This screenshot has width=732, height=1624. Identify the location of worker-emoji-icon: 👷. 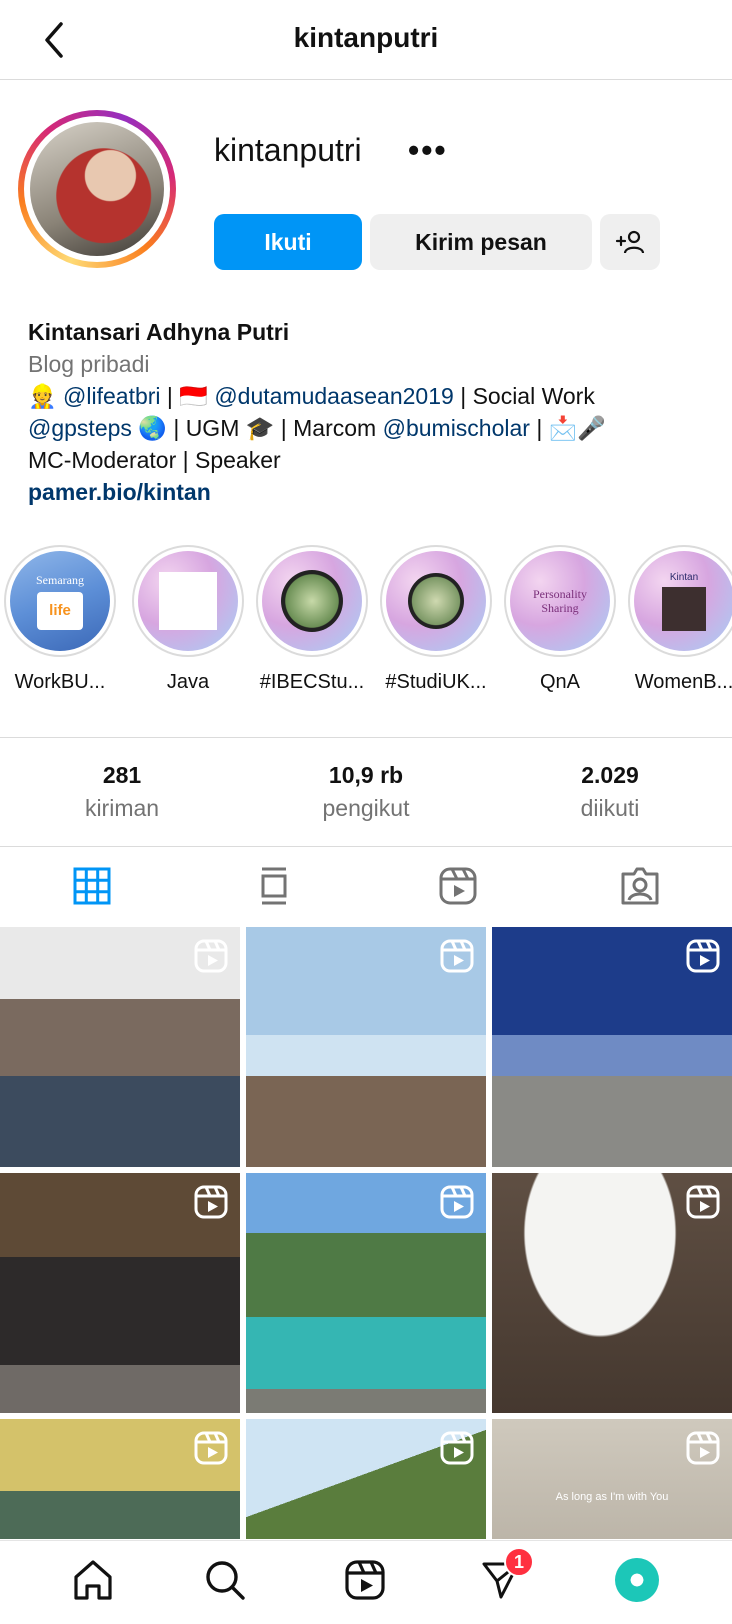
(42, 396).